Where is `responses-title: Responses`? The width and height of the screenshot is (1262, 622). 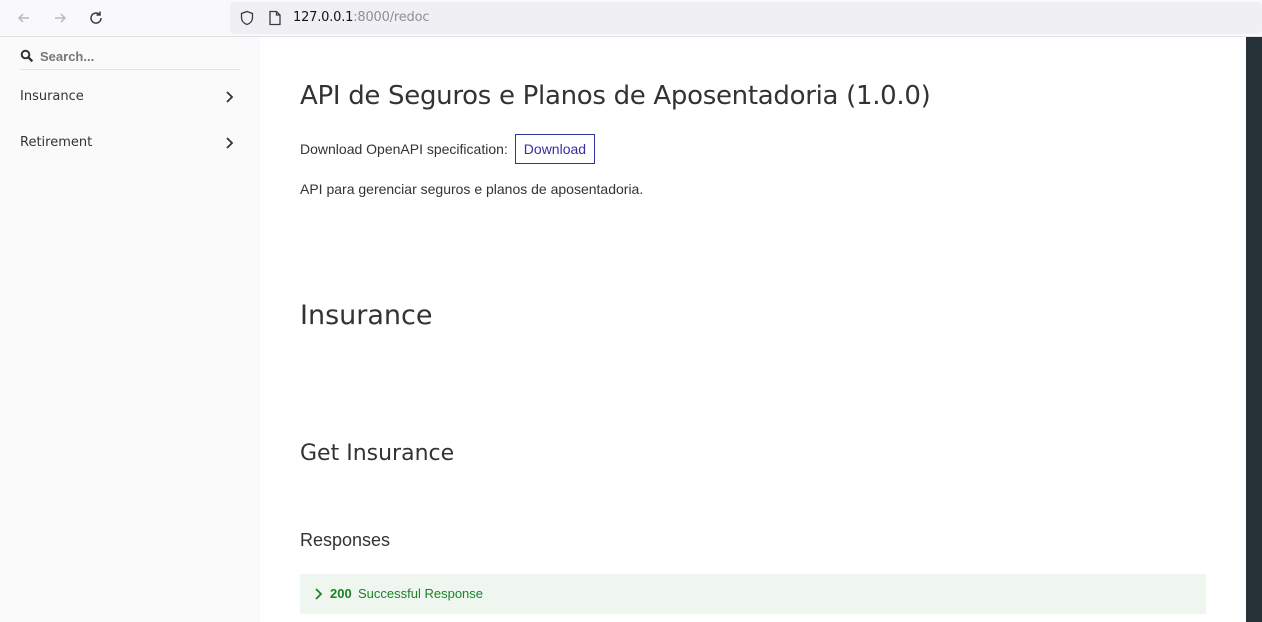
responses-title: Responses is located at coordinates (345, 540).